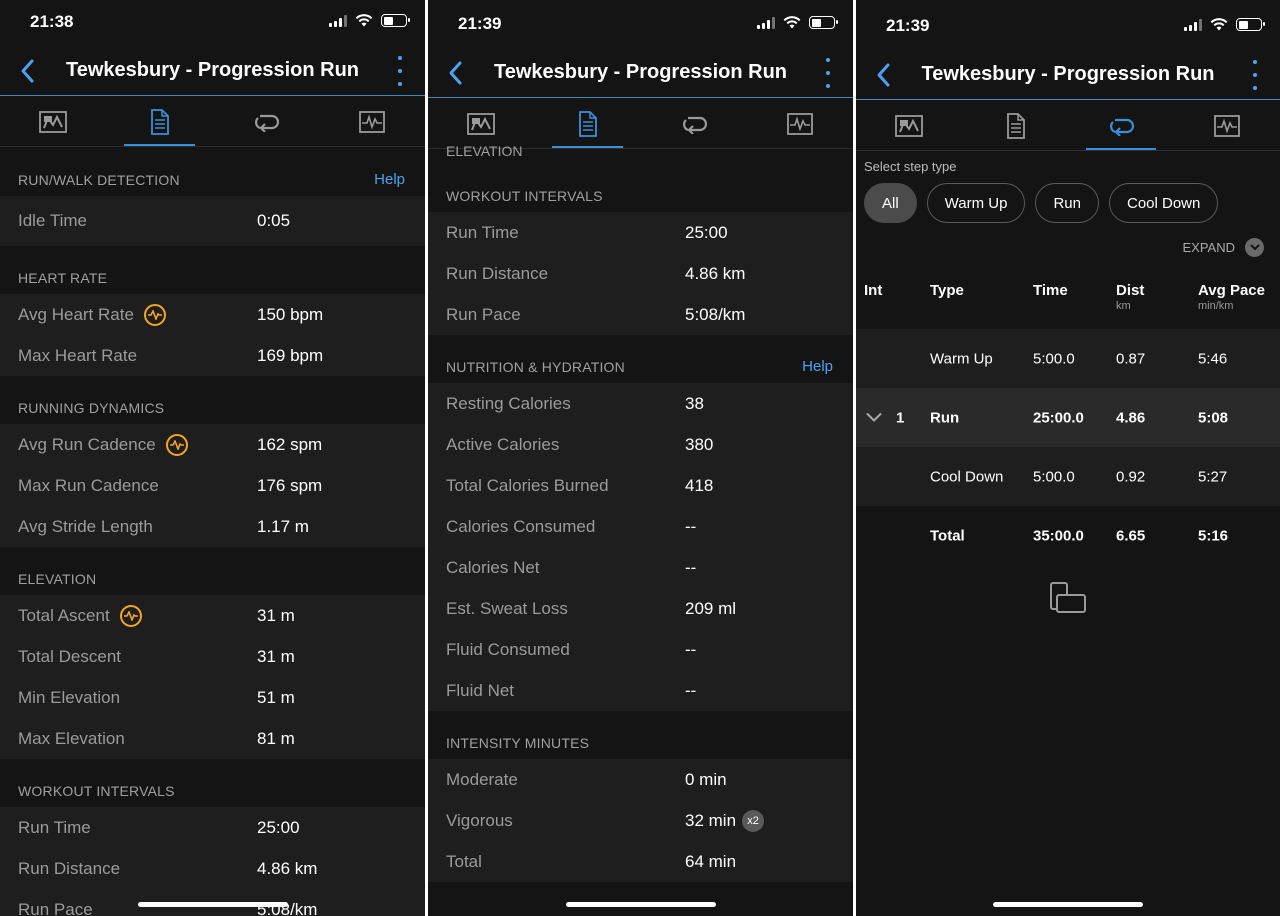 This screenshot has height=916, width=1280. Describe the element at coordinates (640, 567) in the screenshot. I see `list-item: Calories Net --` at that location.